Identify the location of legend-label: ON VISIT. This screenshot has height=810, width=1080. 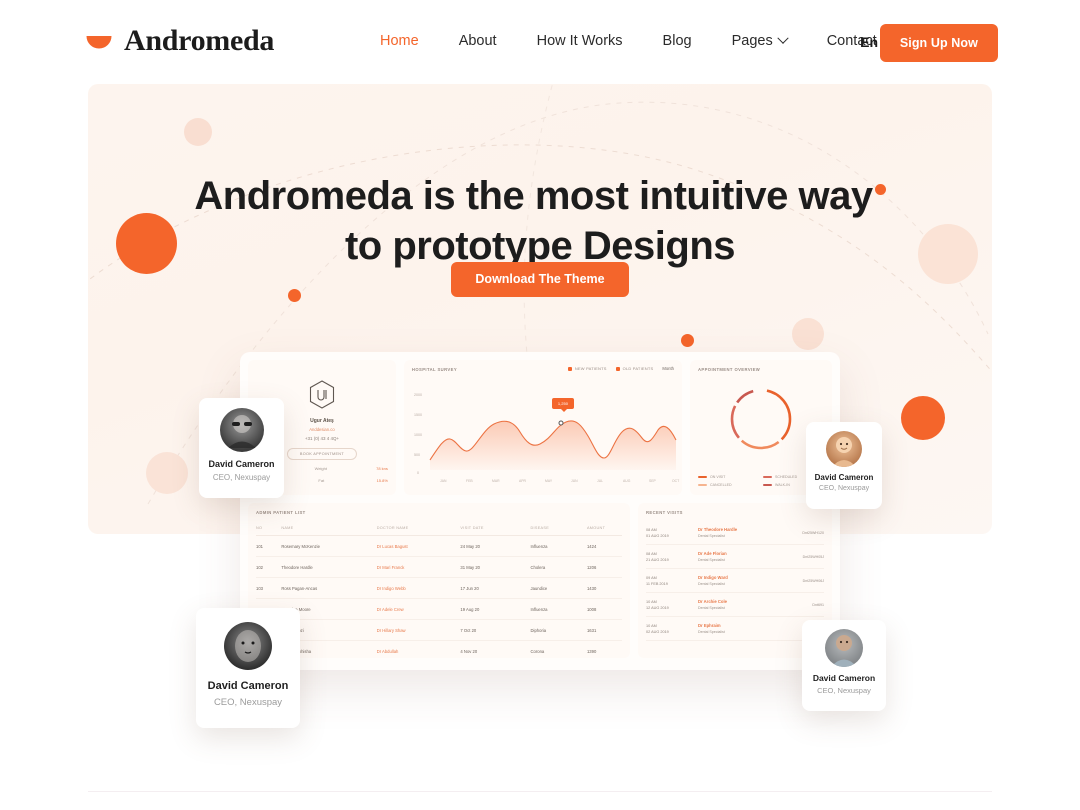
(718, 477).